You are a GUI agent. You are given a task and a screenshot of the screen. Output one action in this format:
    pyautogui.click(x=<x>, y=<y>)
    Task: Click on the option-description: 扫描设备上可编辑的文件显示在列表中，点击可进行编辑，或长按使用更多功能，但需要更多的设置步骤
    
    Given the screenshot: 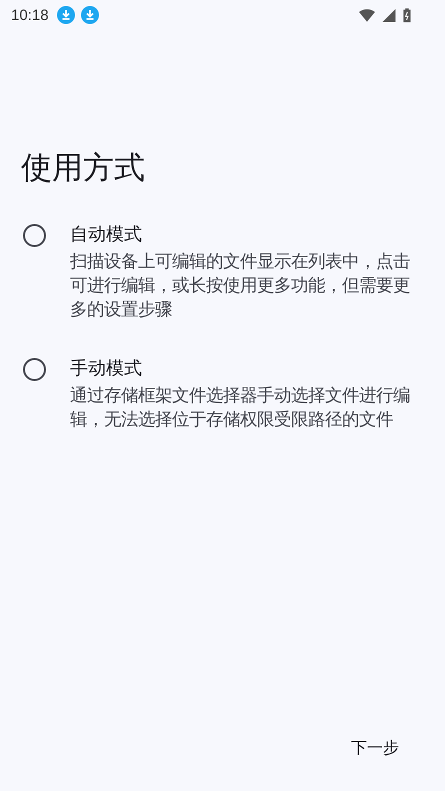 What is the action you would take?
    pyautogui.click(x=240, y=286)
    